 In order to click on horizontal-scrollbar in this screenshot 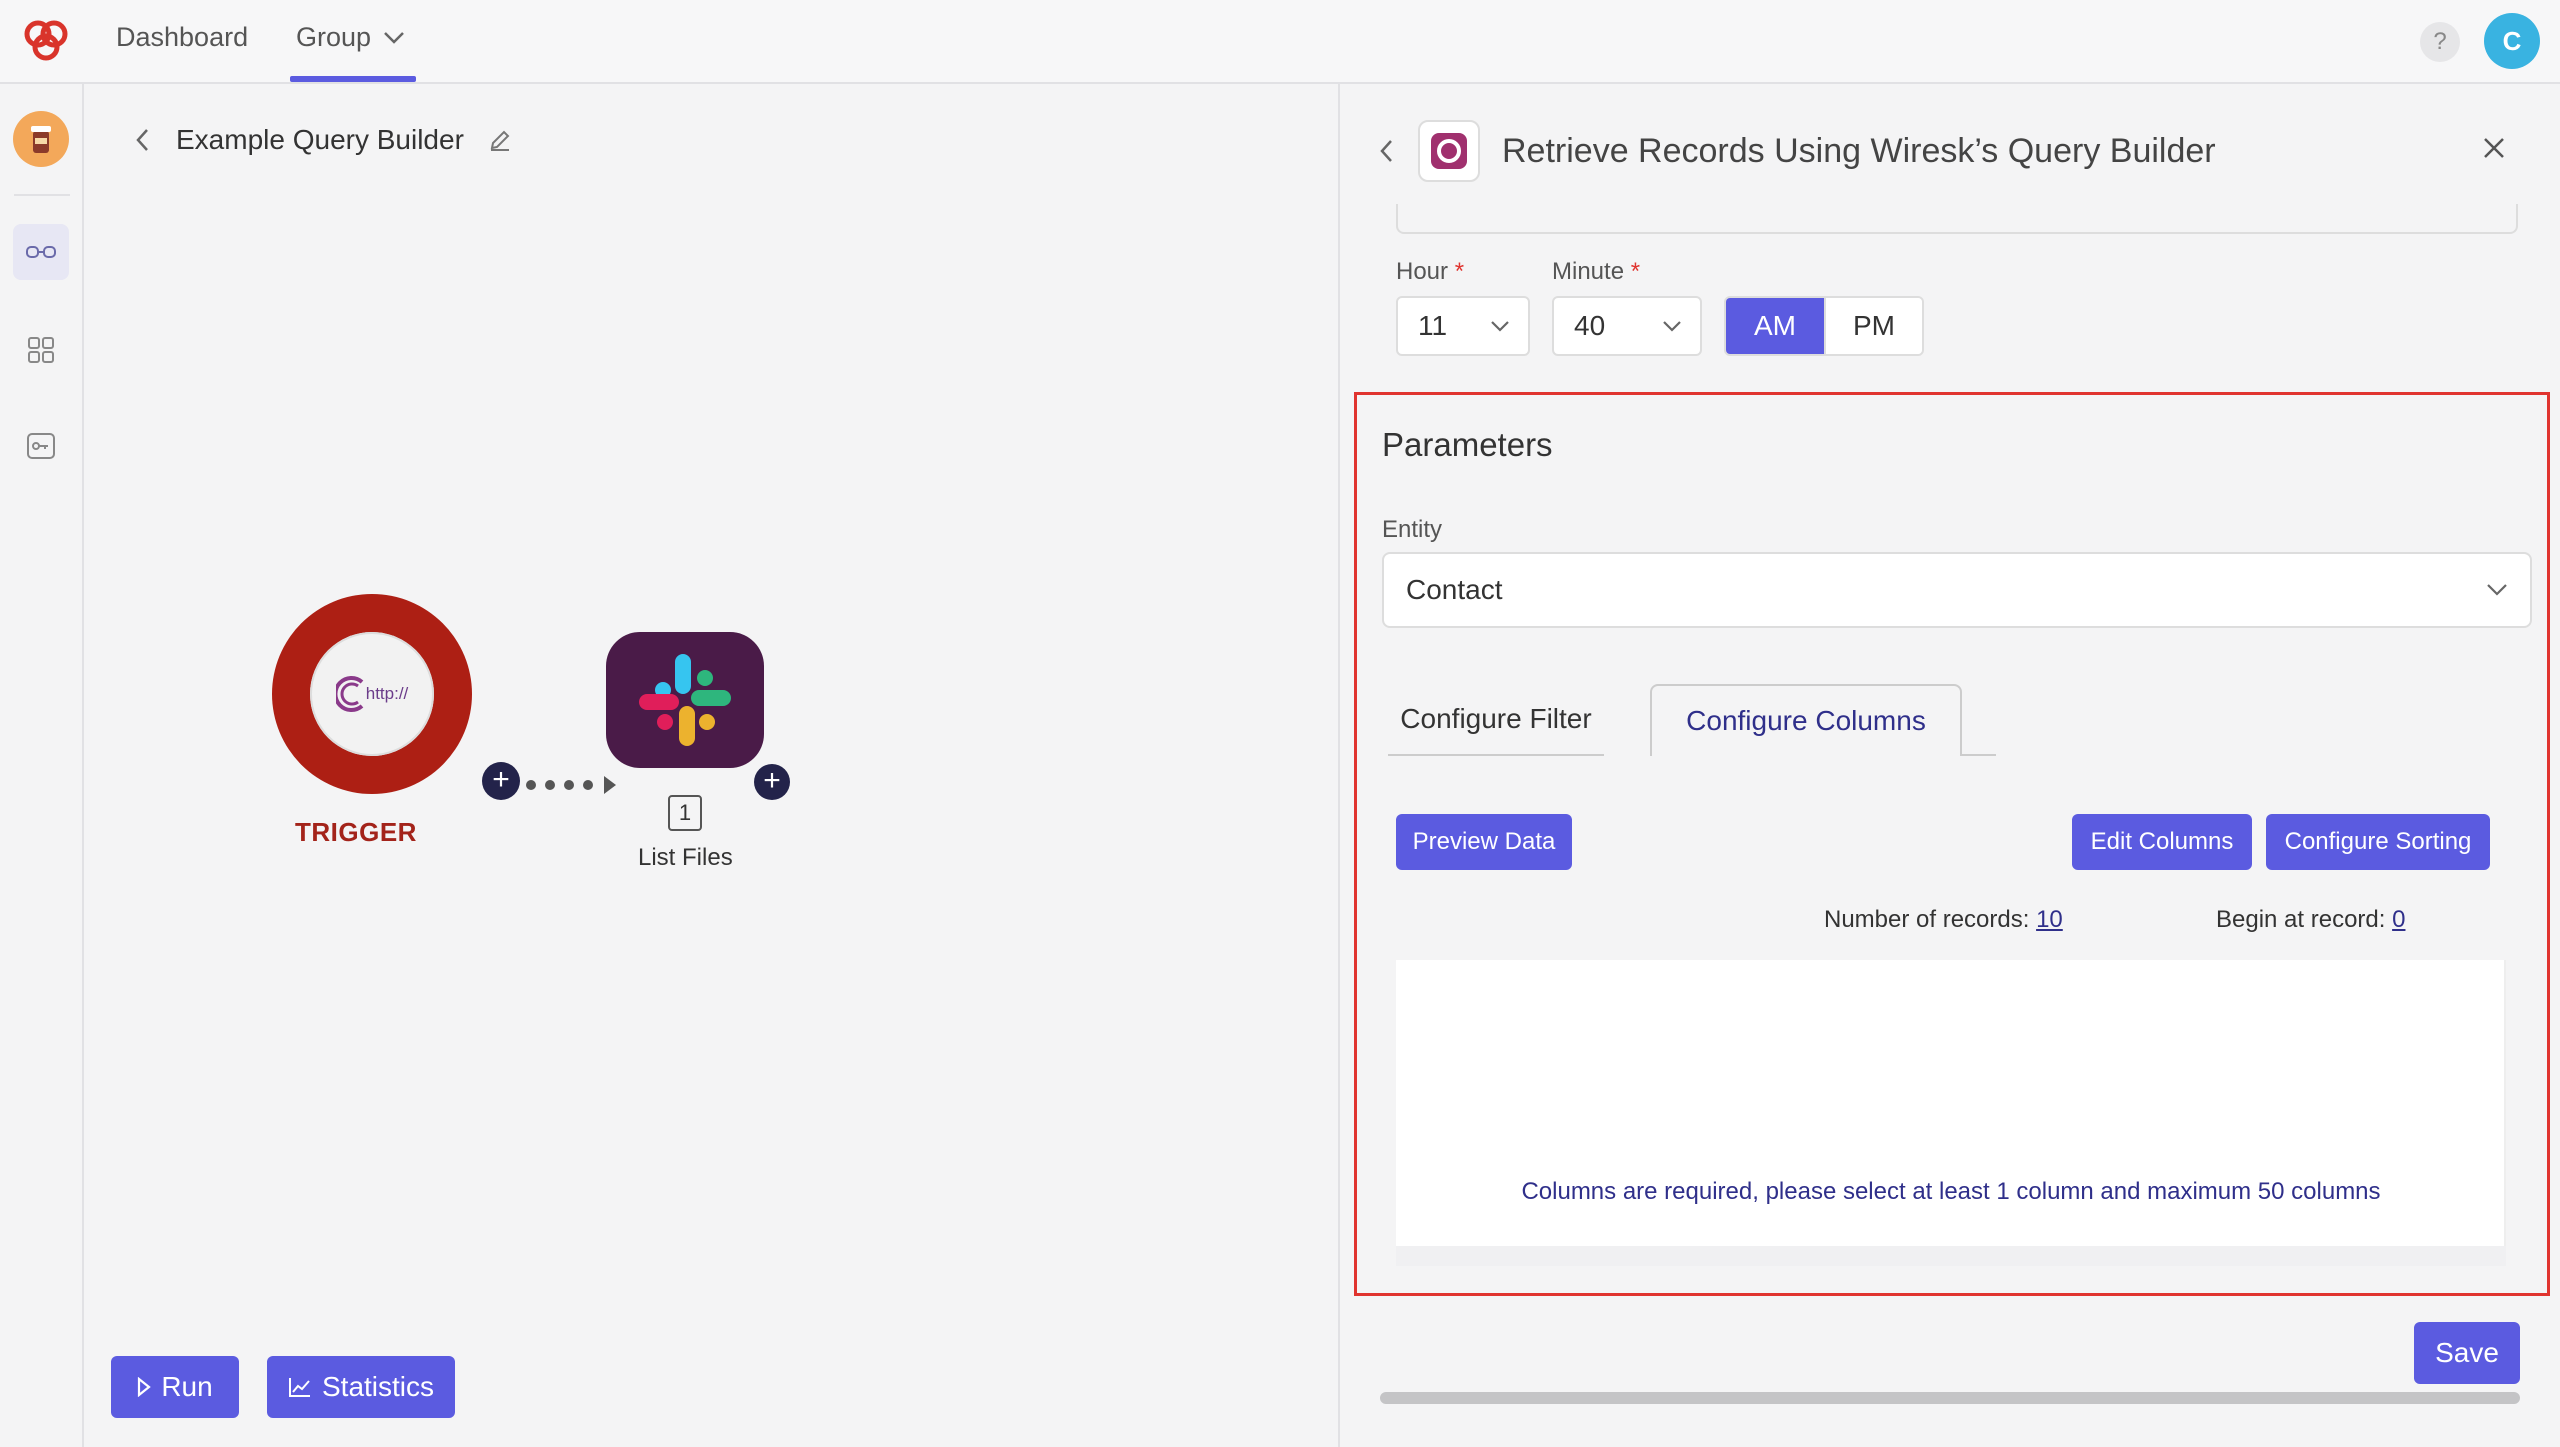, I will do `click(1950, 1398)`.